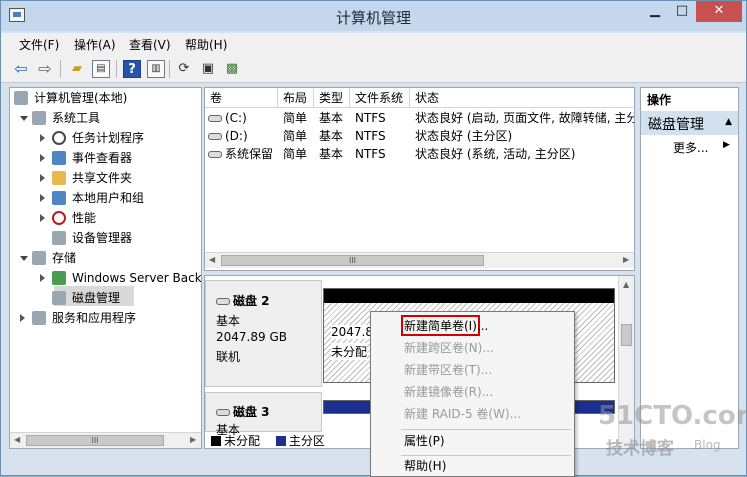 The height and width of the screenshot is (477, 747). What do you see at coordinates (216, 441) in the screenshot?
I see `unallocated-swatch` at bounding box center [216, 441].